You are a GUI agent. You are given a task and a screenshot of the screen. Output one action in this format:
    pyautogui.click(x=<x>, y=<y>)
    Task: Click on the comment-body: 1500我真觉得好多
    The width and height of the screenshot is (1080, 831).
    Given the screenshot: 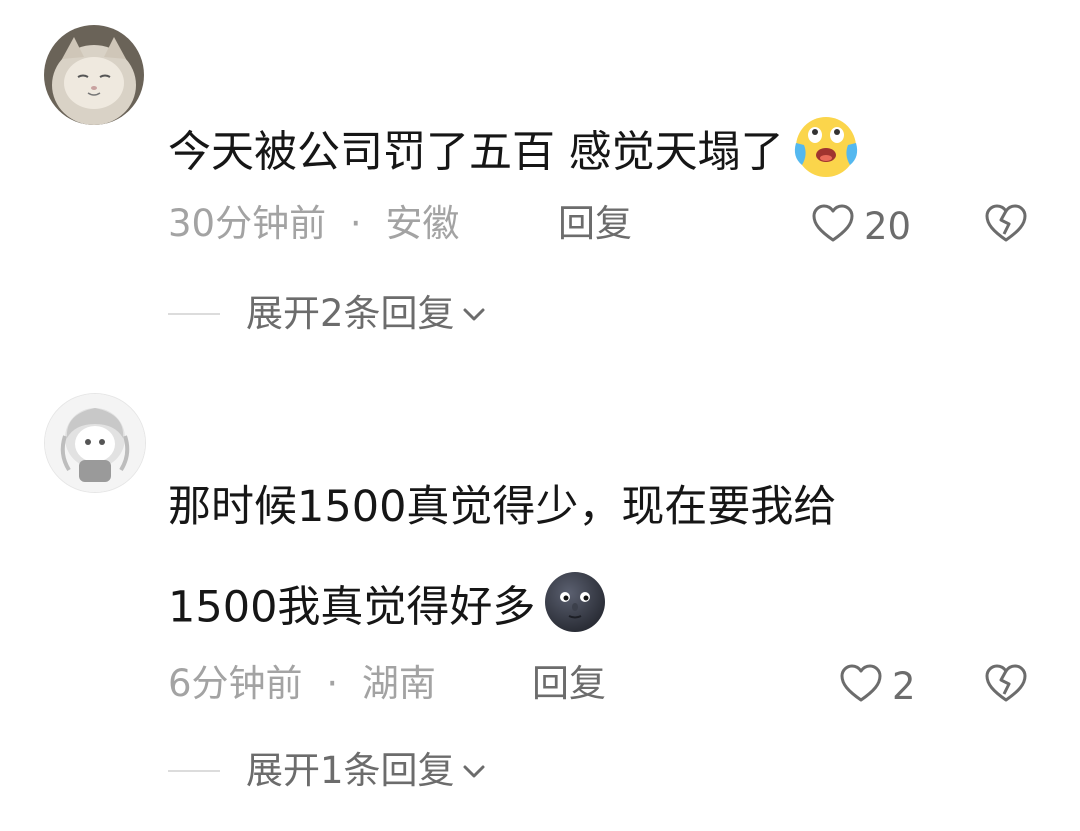 What is the action you would take?
    pyautogui.click(x=352, y=607)
    